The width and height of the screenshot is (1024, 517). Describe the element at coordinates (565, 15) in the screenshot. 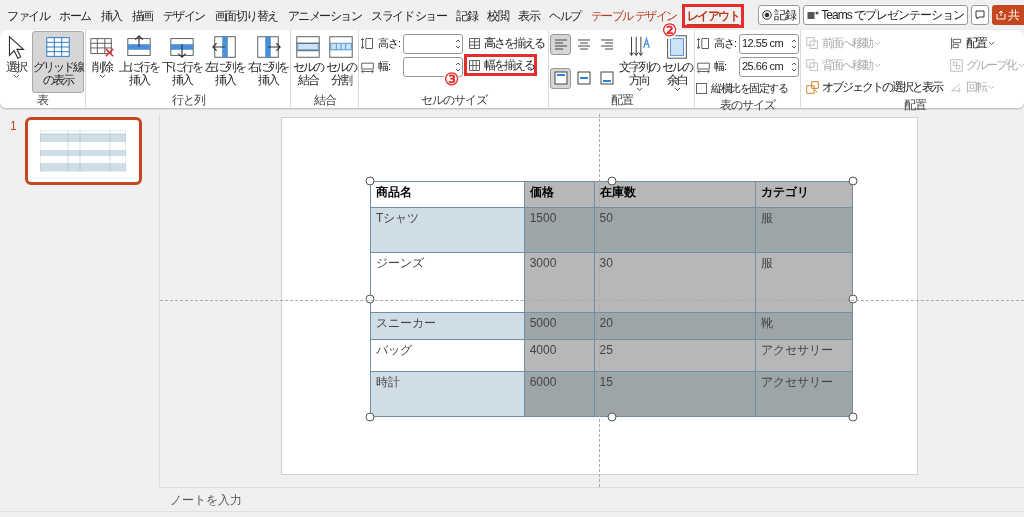

I see `ribbon-tab: ヘルプ` at that location.